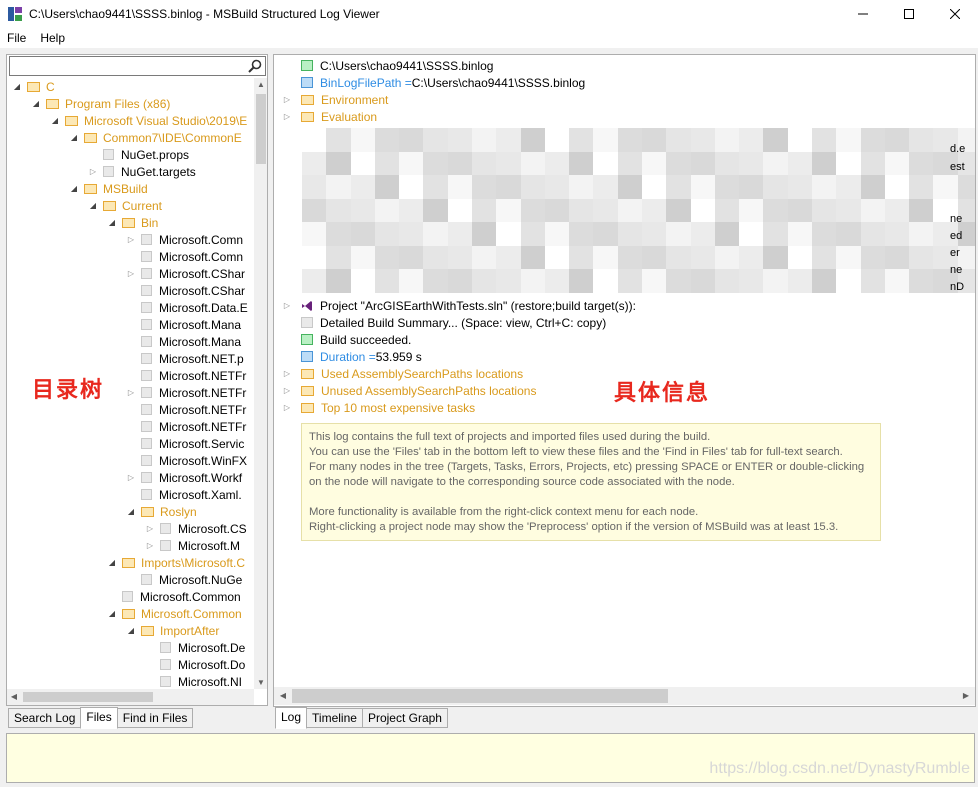 The width and height of the screenshot is (978, 787). What do you see at coordinates (52, 38) in the screenshot?
I see `menu-help: Help` at bounding box center [52, 38].